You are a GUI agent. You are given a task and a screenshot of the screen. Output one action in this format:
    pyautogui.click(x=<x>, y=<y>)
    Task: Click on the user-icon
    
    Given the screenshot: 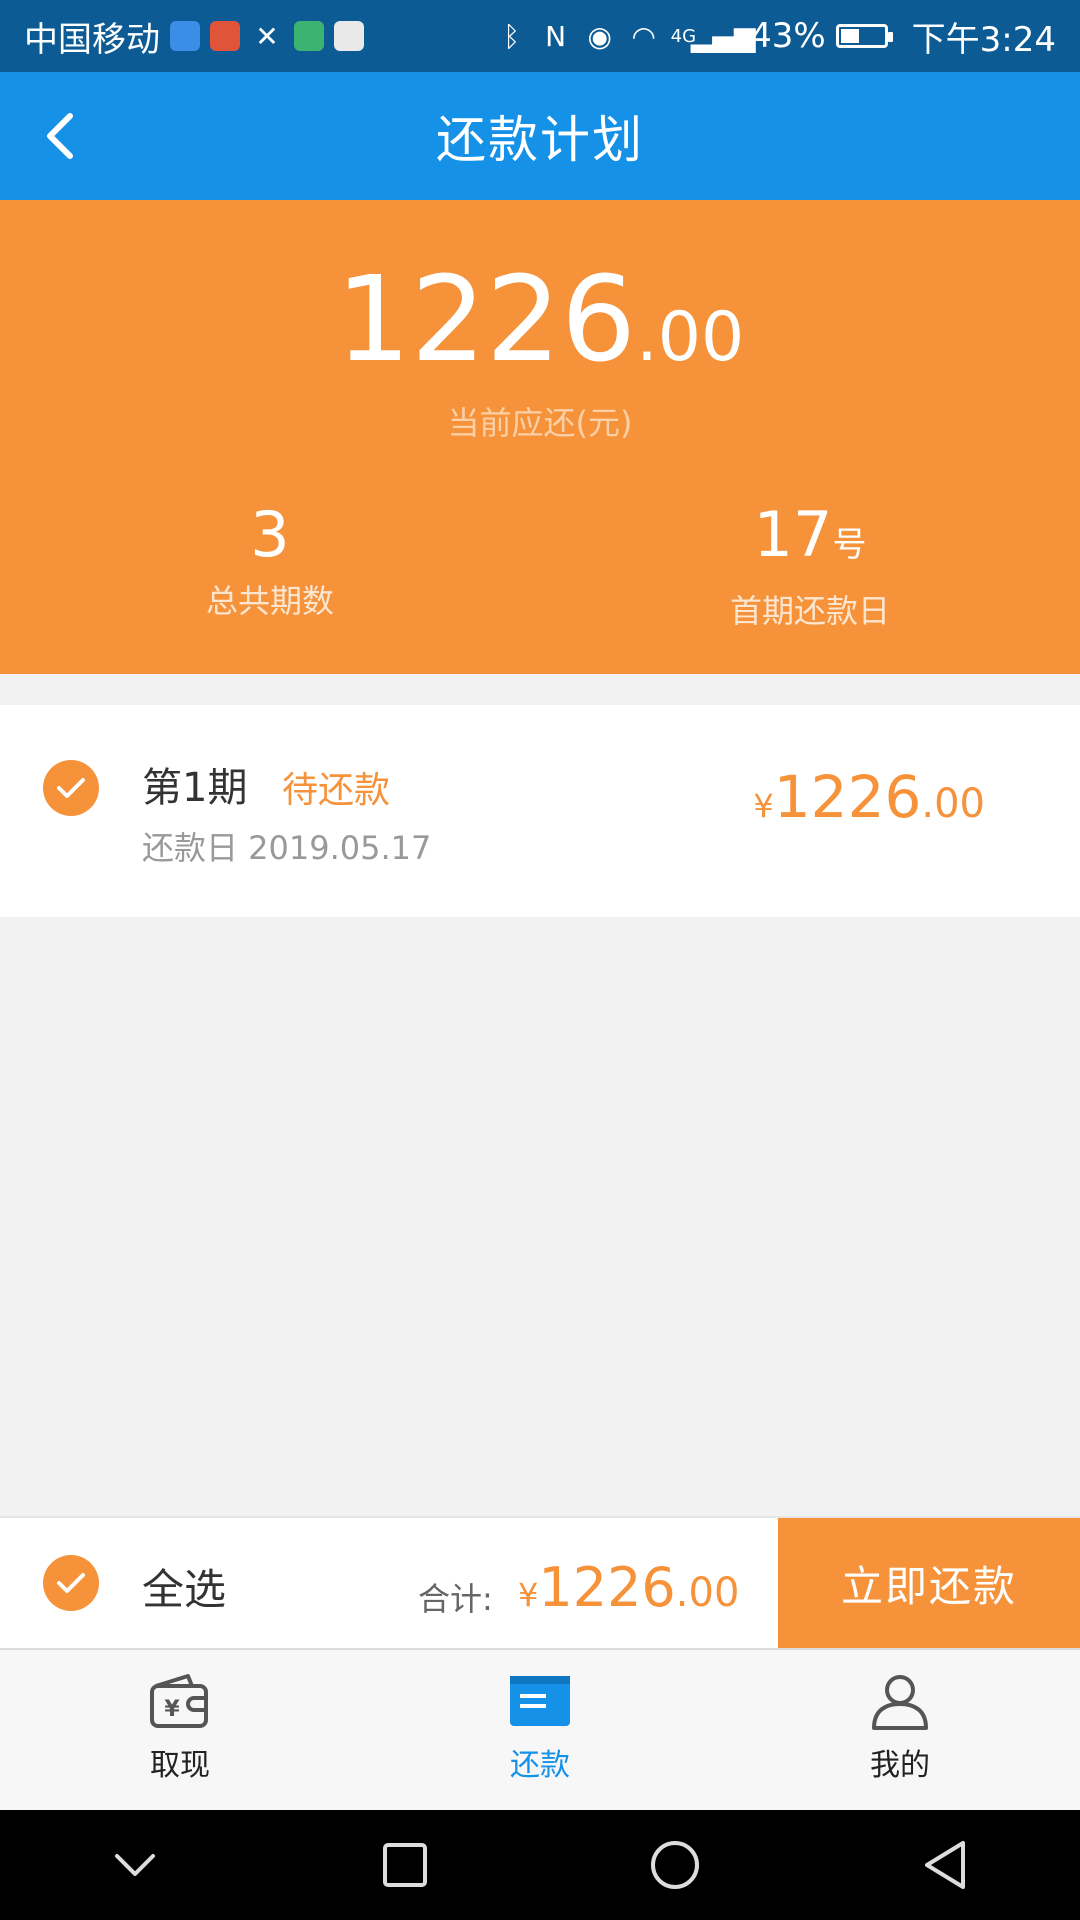 What is the action you would take?
    pyautogui.click(x=900, y=1702)
    